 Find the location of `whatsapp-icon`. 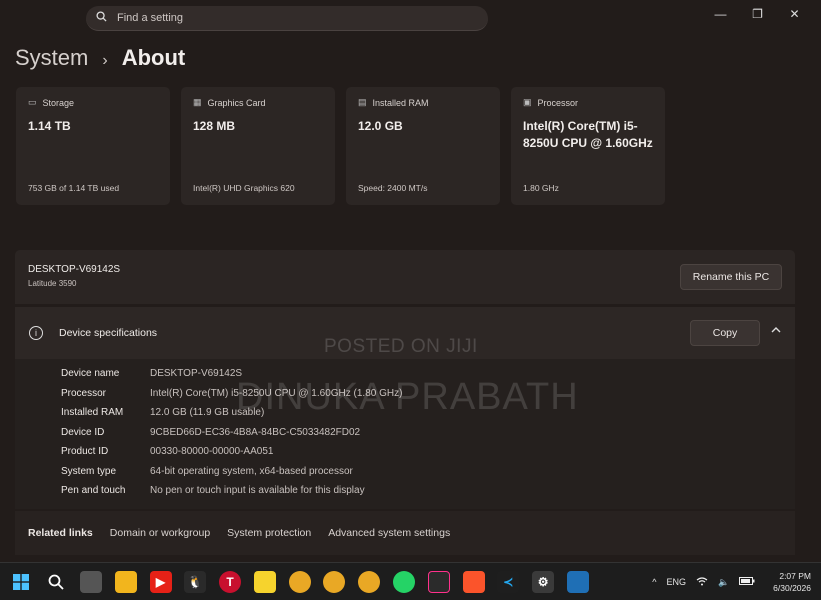

whatsapp-icon is located at coordinates (403, 581).